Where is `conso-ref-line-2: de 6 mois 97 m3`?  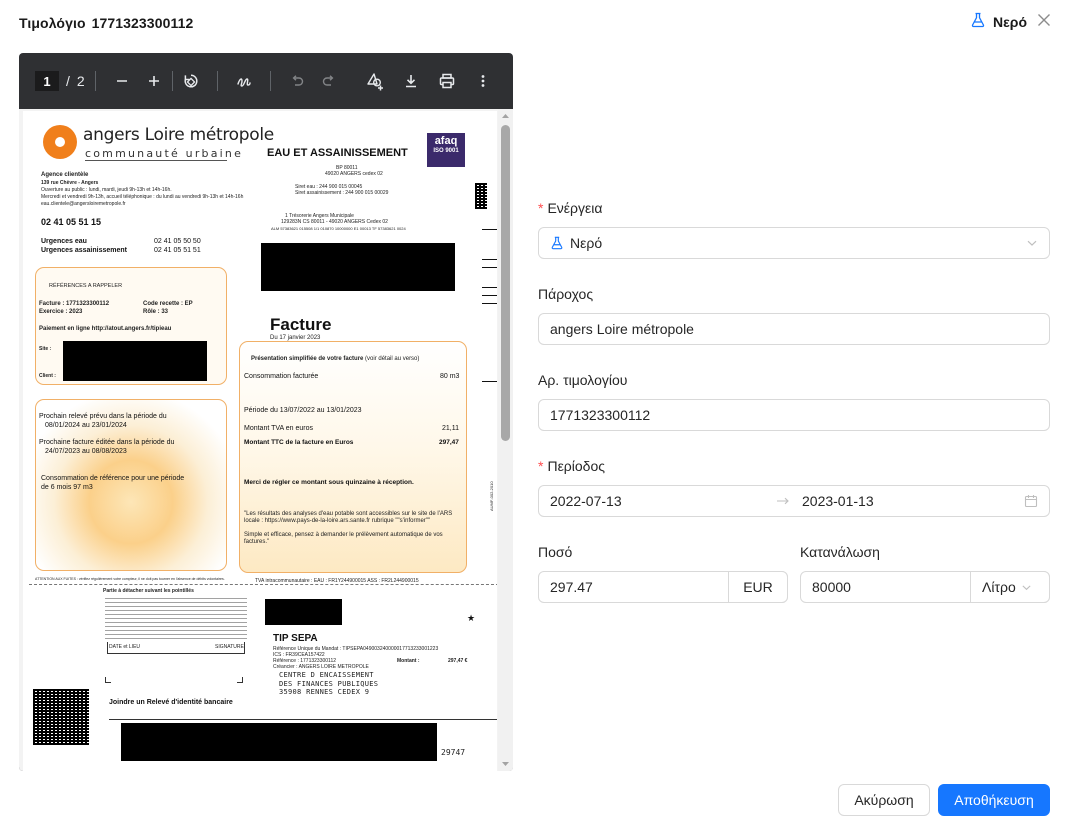
conso-ref-line-2: de 6 mois 97 m3 is located at coordinates (67, 487).